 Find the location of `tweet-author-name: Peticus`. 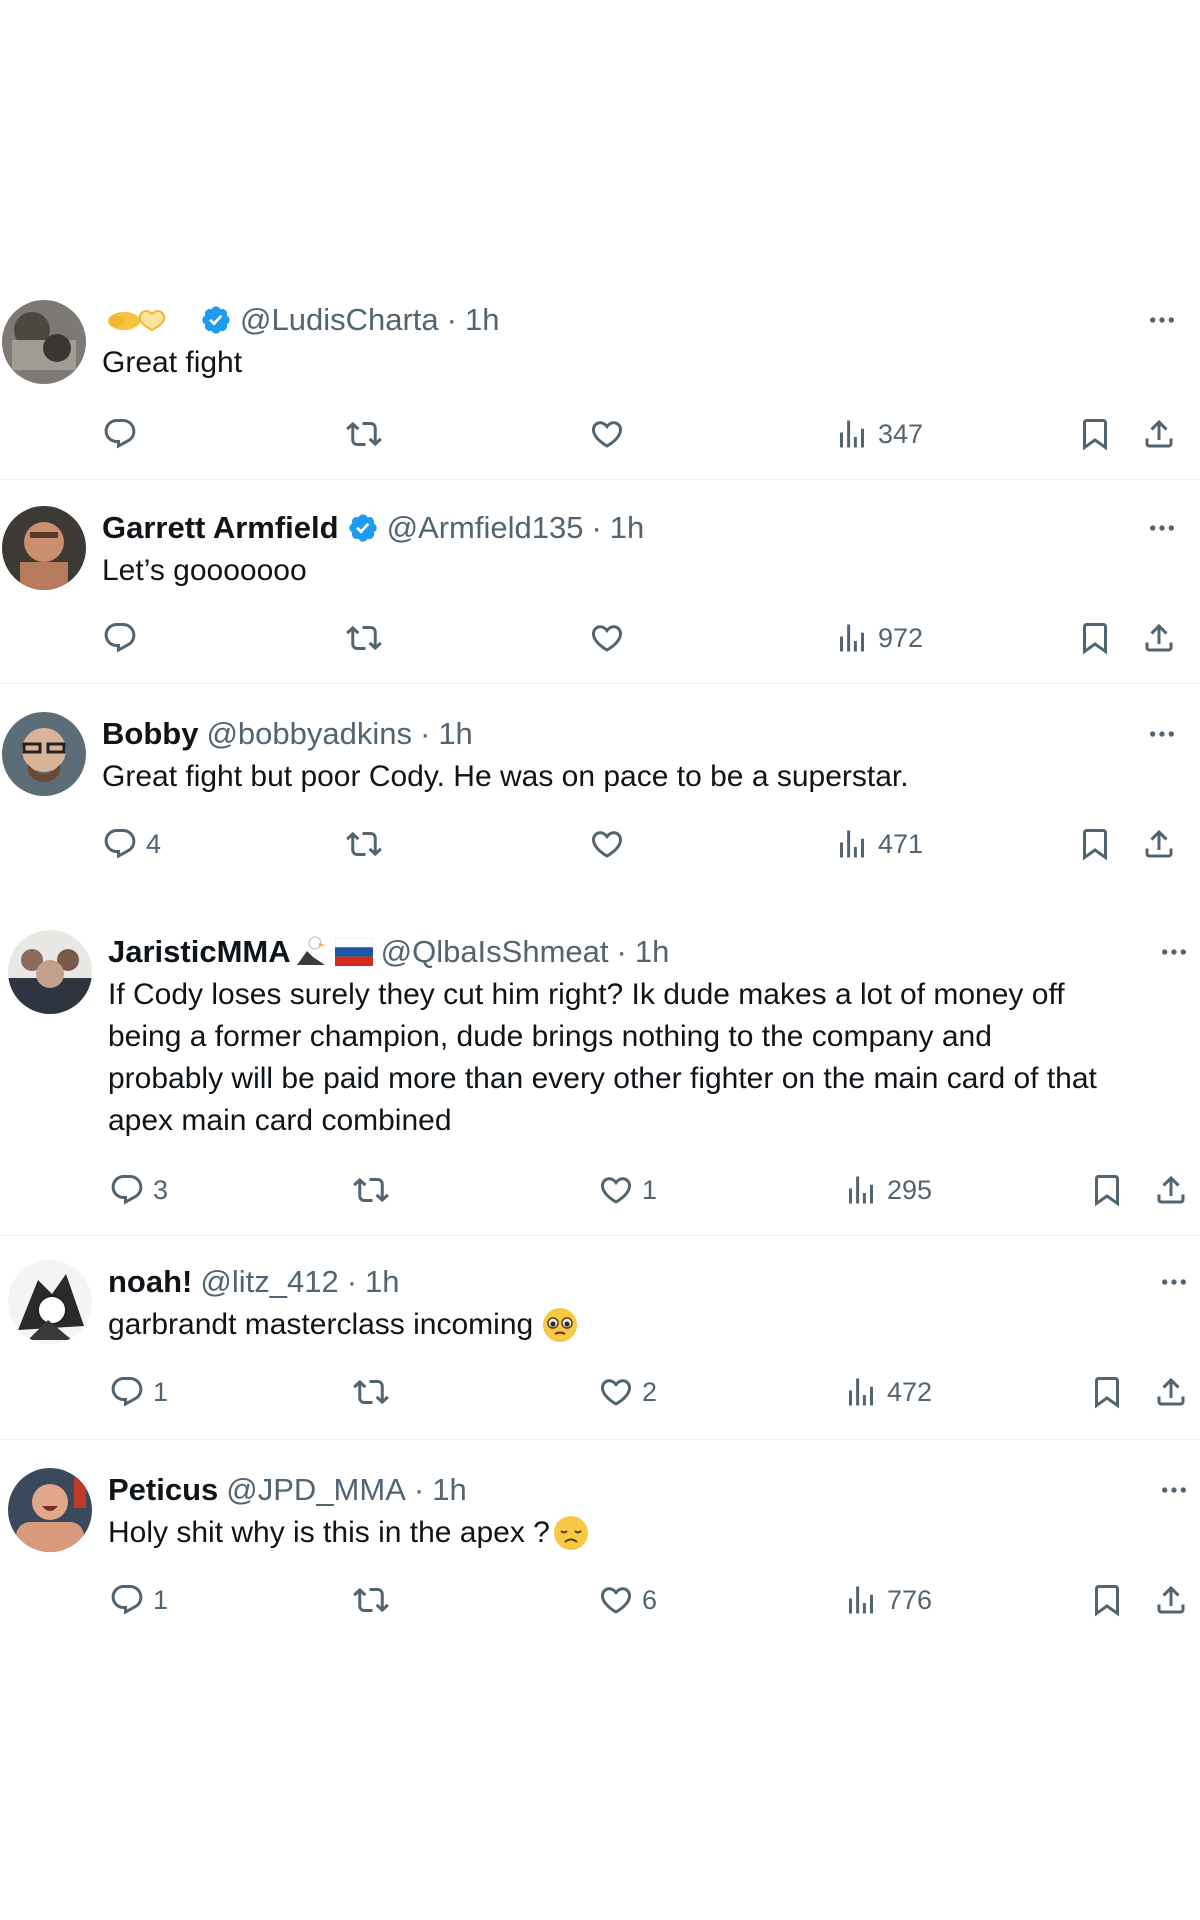

tweet-author-name: Peticus is located at coordinates (163, 1490).